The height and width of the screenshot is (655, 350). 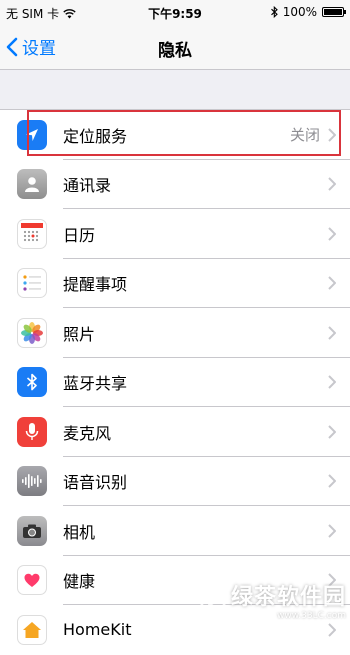 I want to click on row-label: 语音识别, so click(x=95, y=483).